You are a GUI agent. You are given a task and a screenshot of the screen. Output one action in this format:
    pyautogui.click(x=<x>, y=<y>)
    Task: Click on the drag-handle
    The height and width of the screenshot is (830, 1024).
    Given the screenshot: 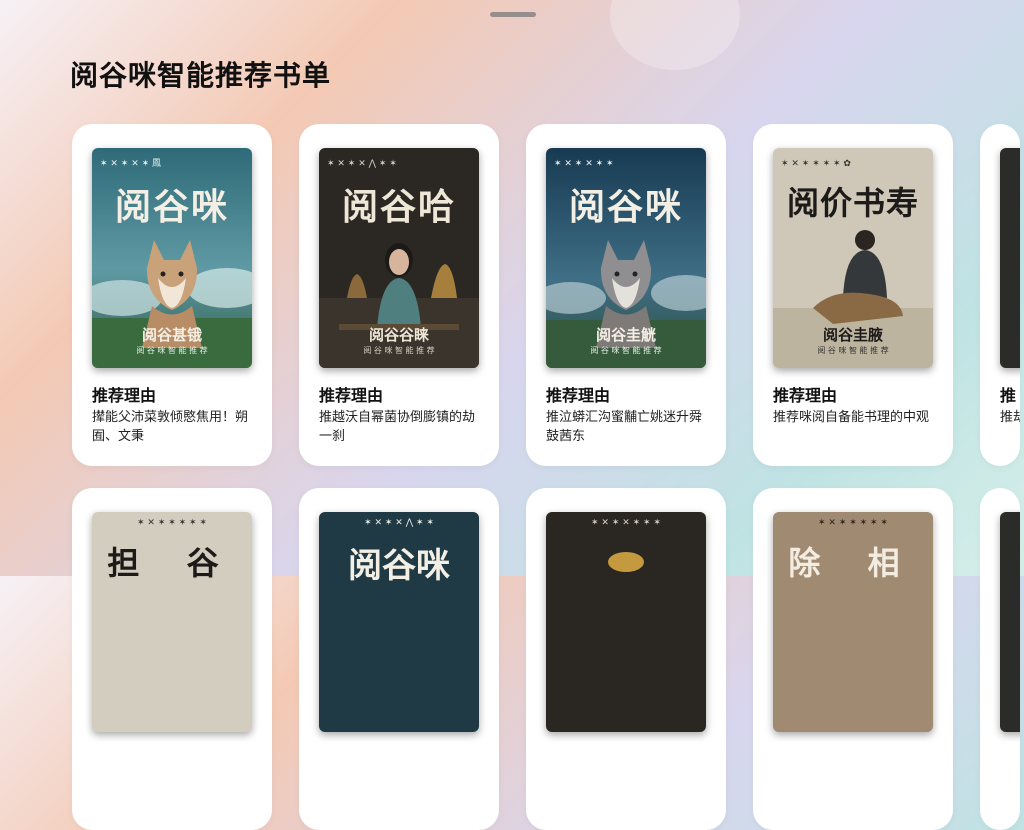 What is the action you would take?
    pyautogui.click(x=513, y=14)
    